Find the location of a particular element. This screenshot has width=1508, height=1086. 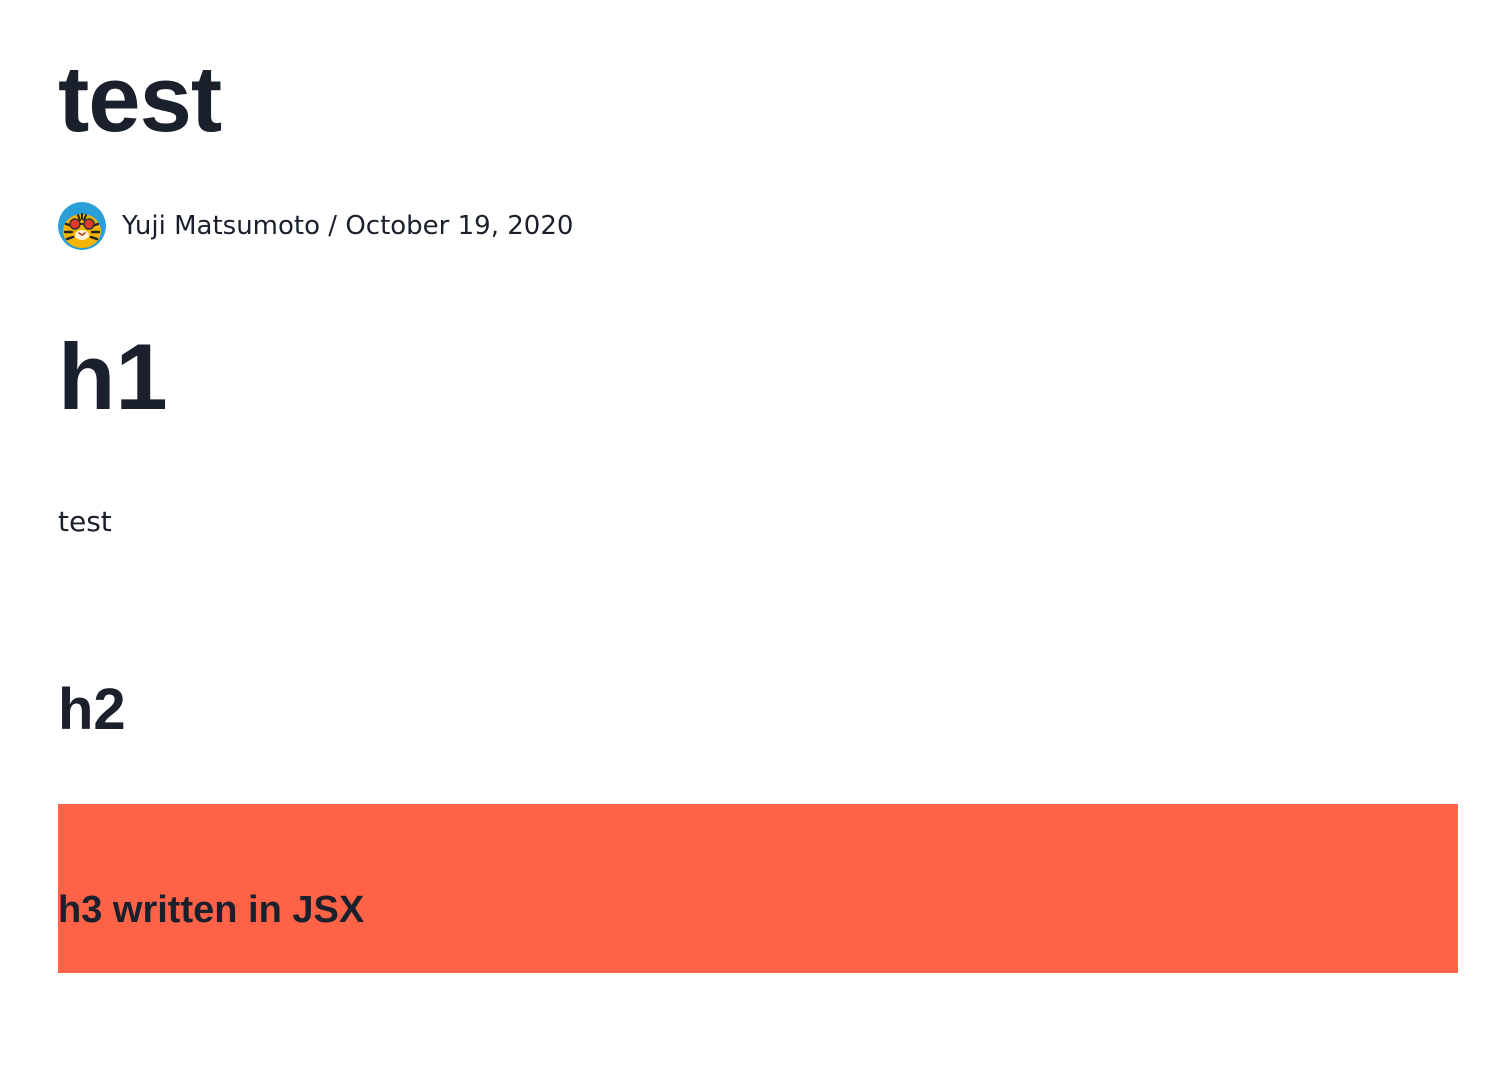

tiger-avatar-icon is located at coordinates (82, 226).